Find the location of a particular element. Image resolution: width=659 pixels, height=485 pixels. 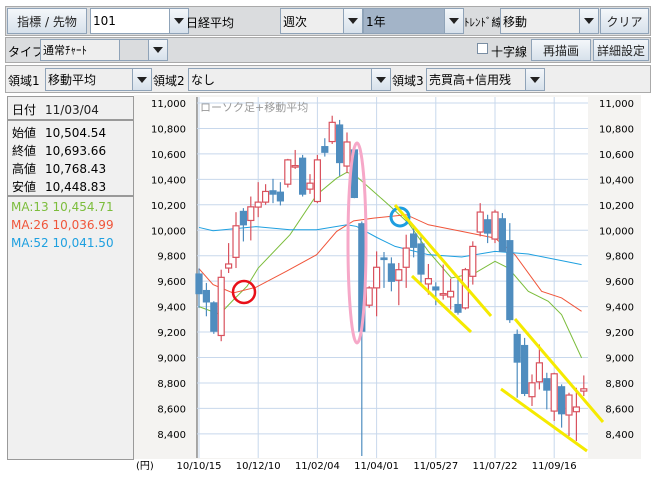

y-tick-label-right: 9,000 is located at coordinates (619, 359).